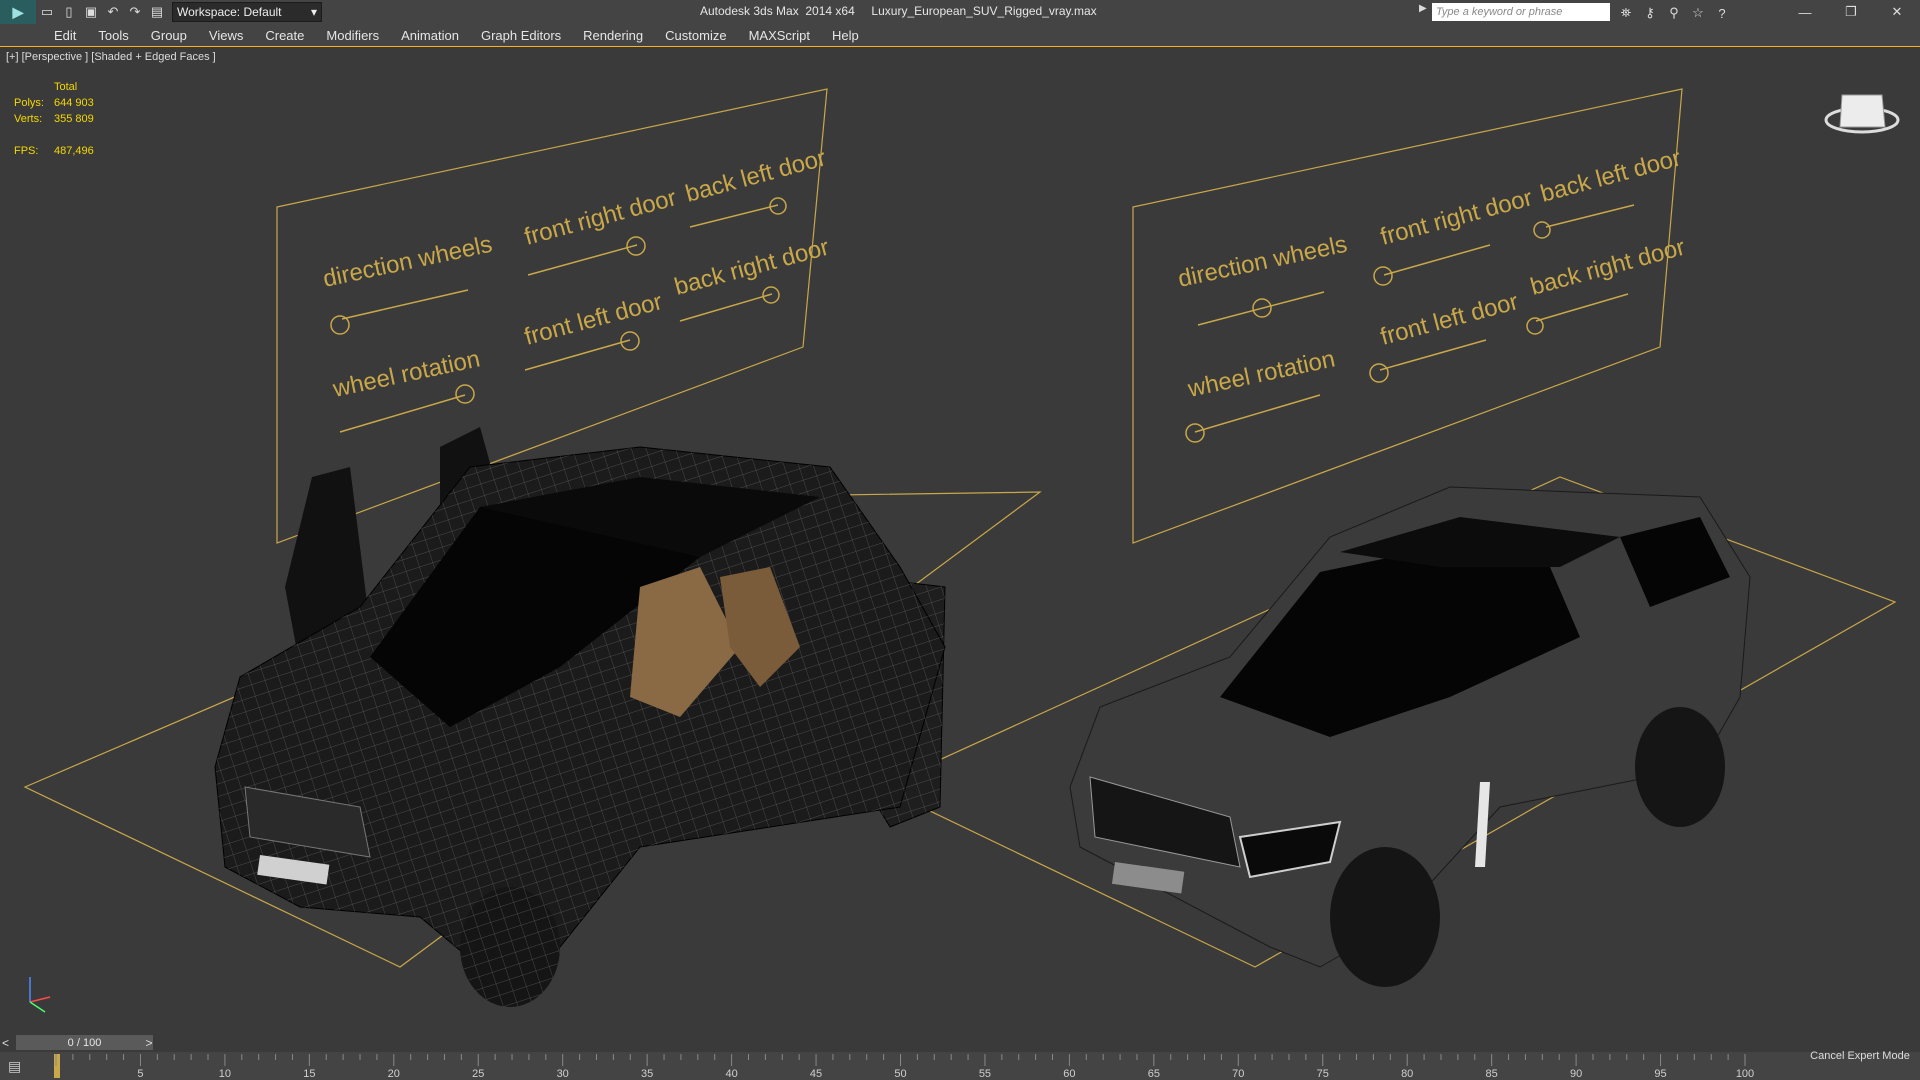  I want to click on workspace-dropdown: Workspace: Default ▾, so click(247, 12).